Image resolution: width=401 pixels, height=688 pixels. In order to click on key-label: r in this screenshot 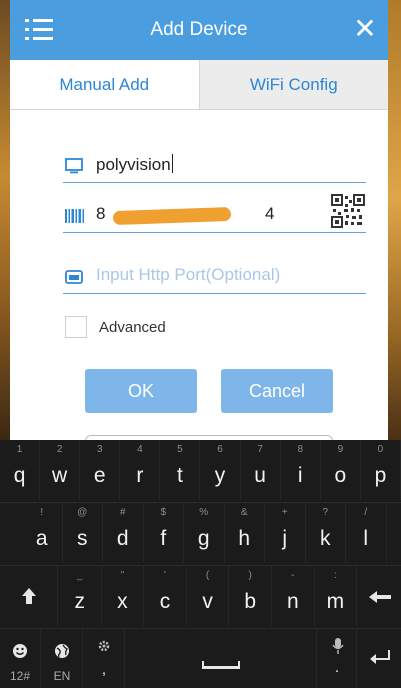, I will do `click(140, 475)`.